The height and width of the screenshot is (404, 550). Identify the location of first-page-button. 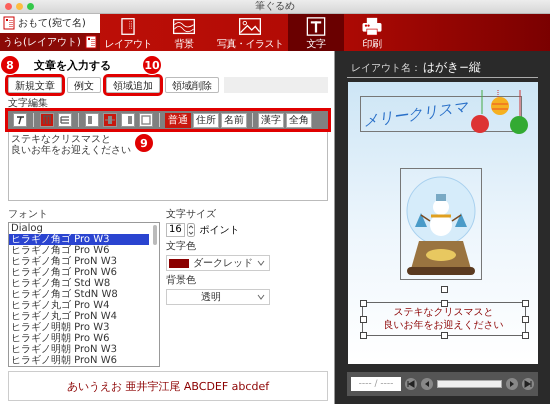
(411, 384).